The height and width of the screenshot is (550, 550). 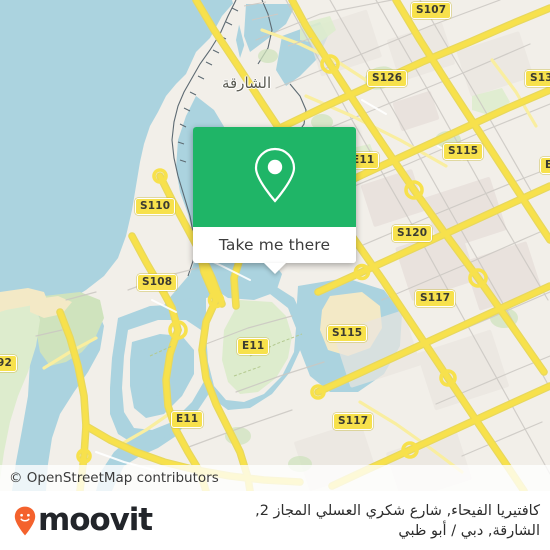 What do you see at coordinates (463, 151) in the screenshot?
I see `road-shield-s115-north: S115` at bounding box center [463, 151].